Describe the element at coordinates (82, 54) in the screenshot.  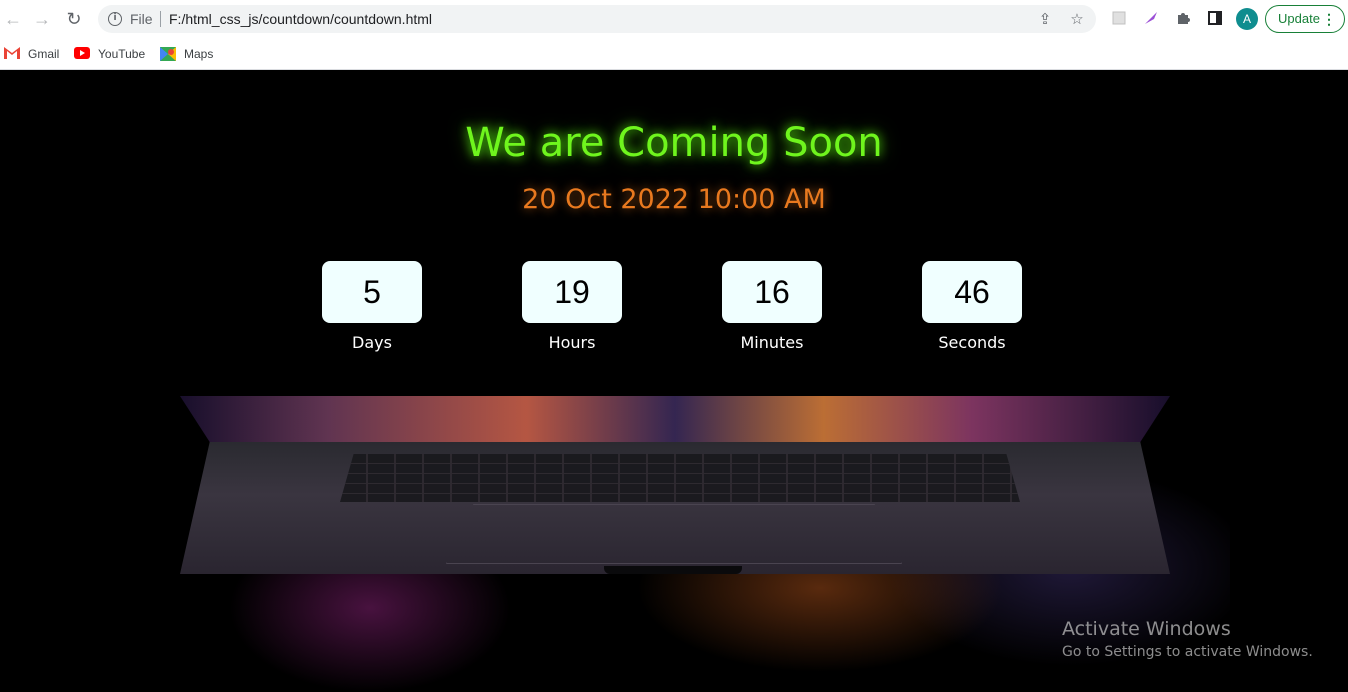
I see `youtube-icon` at that location.